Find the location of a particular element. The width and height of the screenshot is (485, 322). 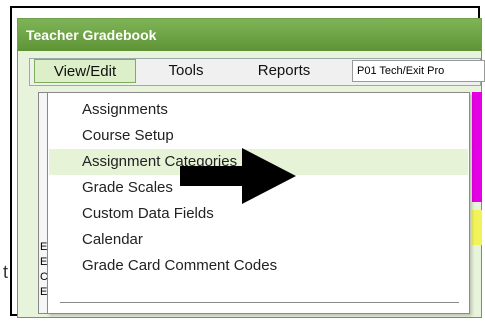

menu-item-calendar: Calendar is located at coordinates (258, 240).